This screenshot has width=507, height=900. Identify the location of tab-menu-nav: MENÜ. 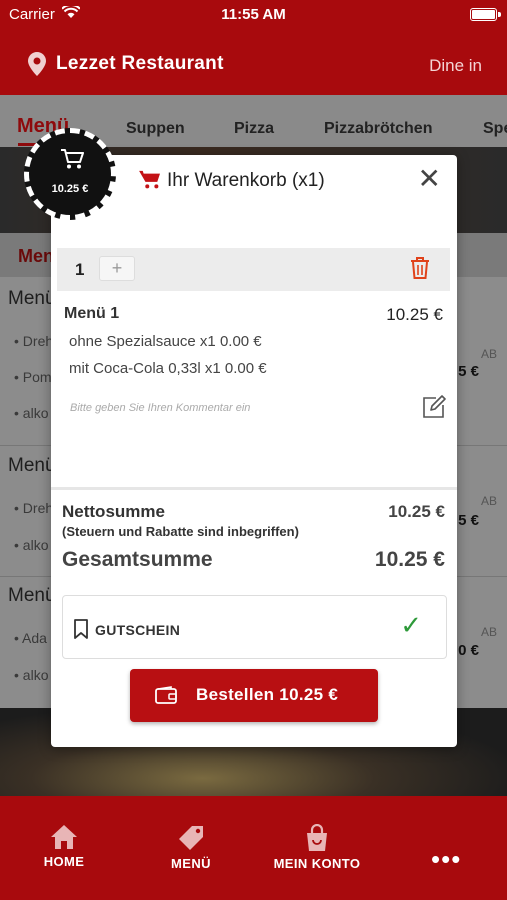
(191, 847).